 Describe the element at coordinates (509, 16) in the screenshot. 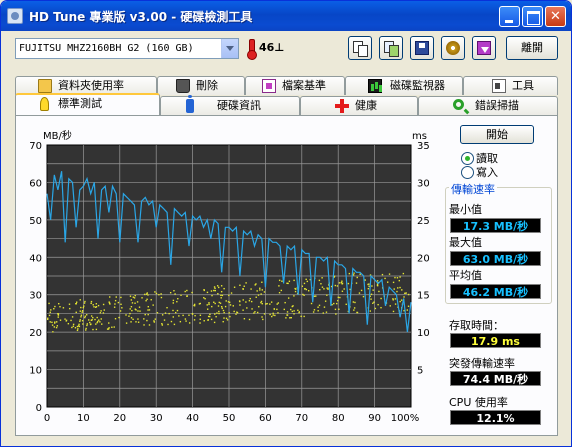

I see `minimize-button` at that location.